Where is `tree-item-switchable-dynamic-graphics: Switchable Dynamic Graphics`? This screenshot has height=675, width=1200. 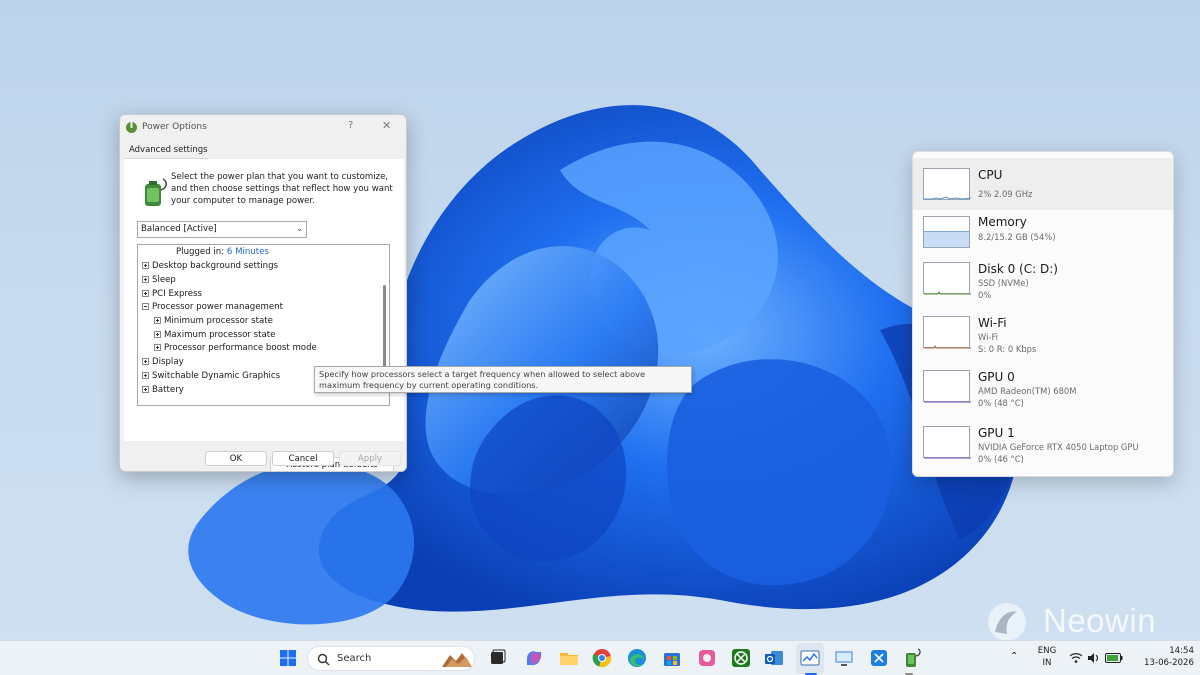 tree-item-switchable-dynamic-graphics: Switchable Dynamic Graphics is located at coordinates (211, 377).